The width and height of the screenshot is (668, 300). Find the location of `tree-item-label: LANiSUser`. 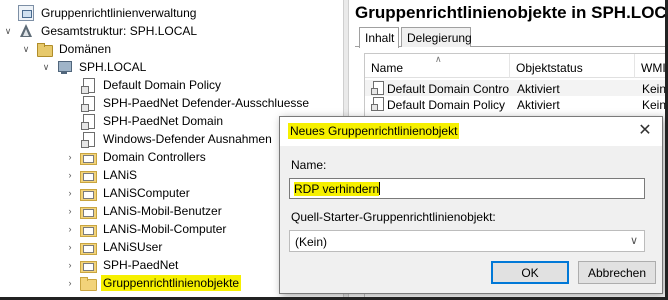

tree-item-label: LANiSUser is located at coordinates (133, 247).